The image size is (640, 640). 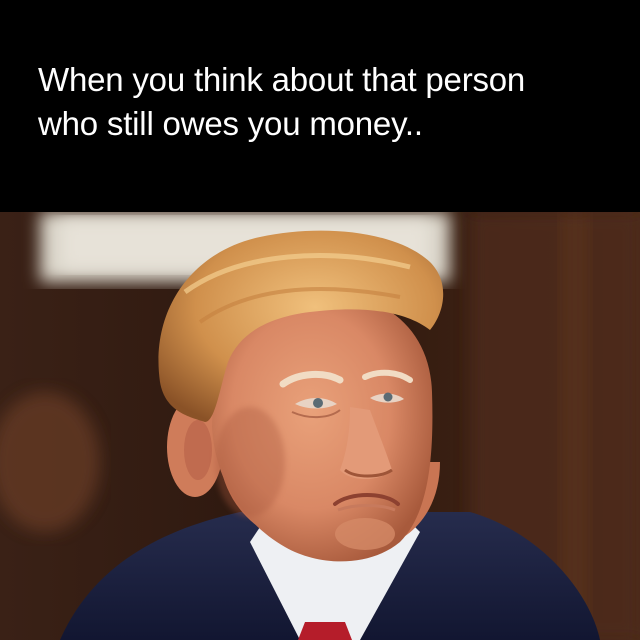 I want to click on tie, so click(x=325, y=631).